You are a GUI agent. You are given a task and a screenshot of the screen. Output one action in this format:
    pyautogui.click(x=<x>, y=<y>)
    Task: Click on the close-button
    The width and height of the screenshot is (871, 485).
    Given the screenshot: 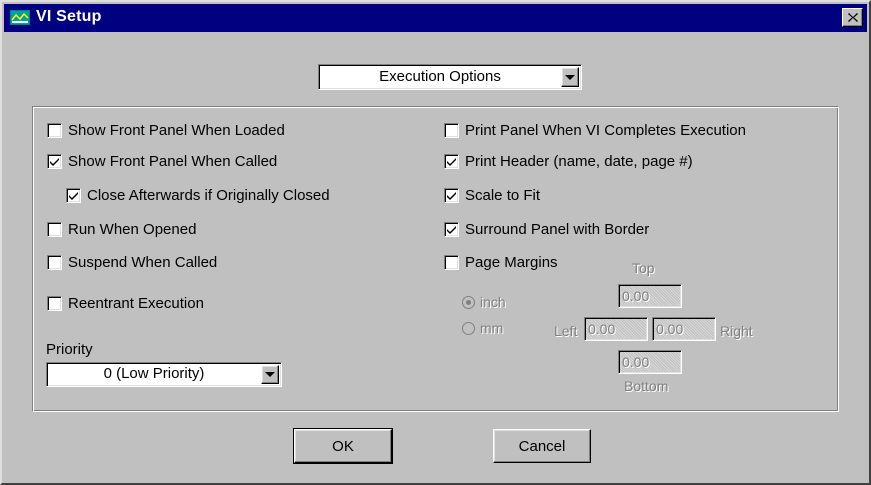 What is the action you would take?
    pyautogui.click(x=852, y=17)
    